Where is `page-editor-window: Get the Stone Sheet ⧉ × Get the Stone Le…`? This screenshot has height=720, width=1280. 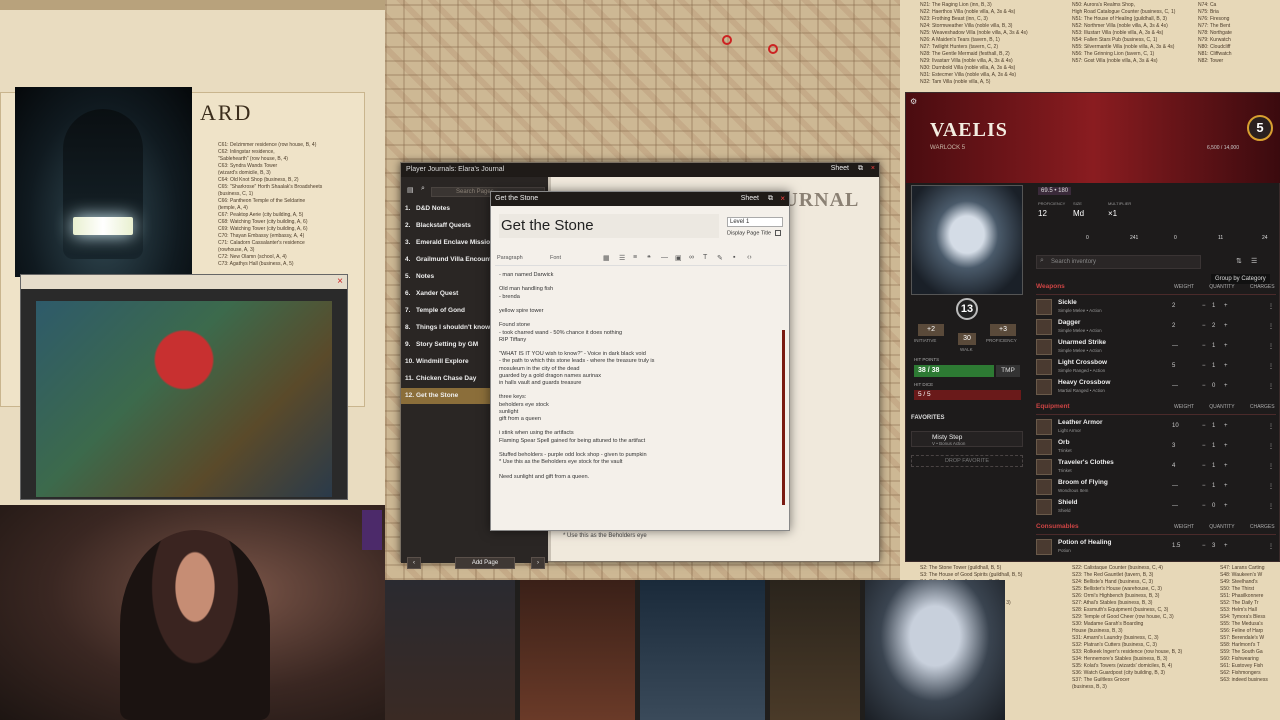
page-editor-window: Get the Stone Sheet ⧉ × Get the Stone Le… is located at coordinates (640, 361).